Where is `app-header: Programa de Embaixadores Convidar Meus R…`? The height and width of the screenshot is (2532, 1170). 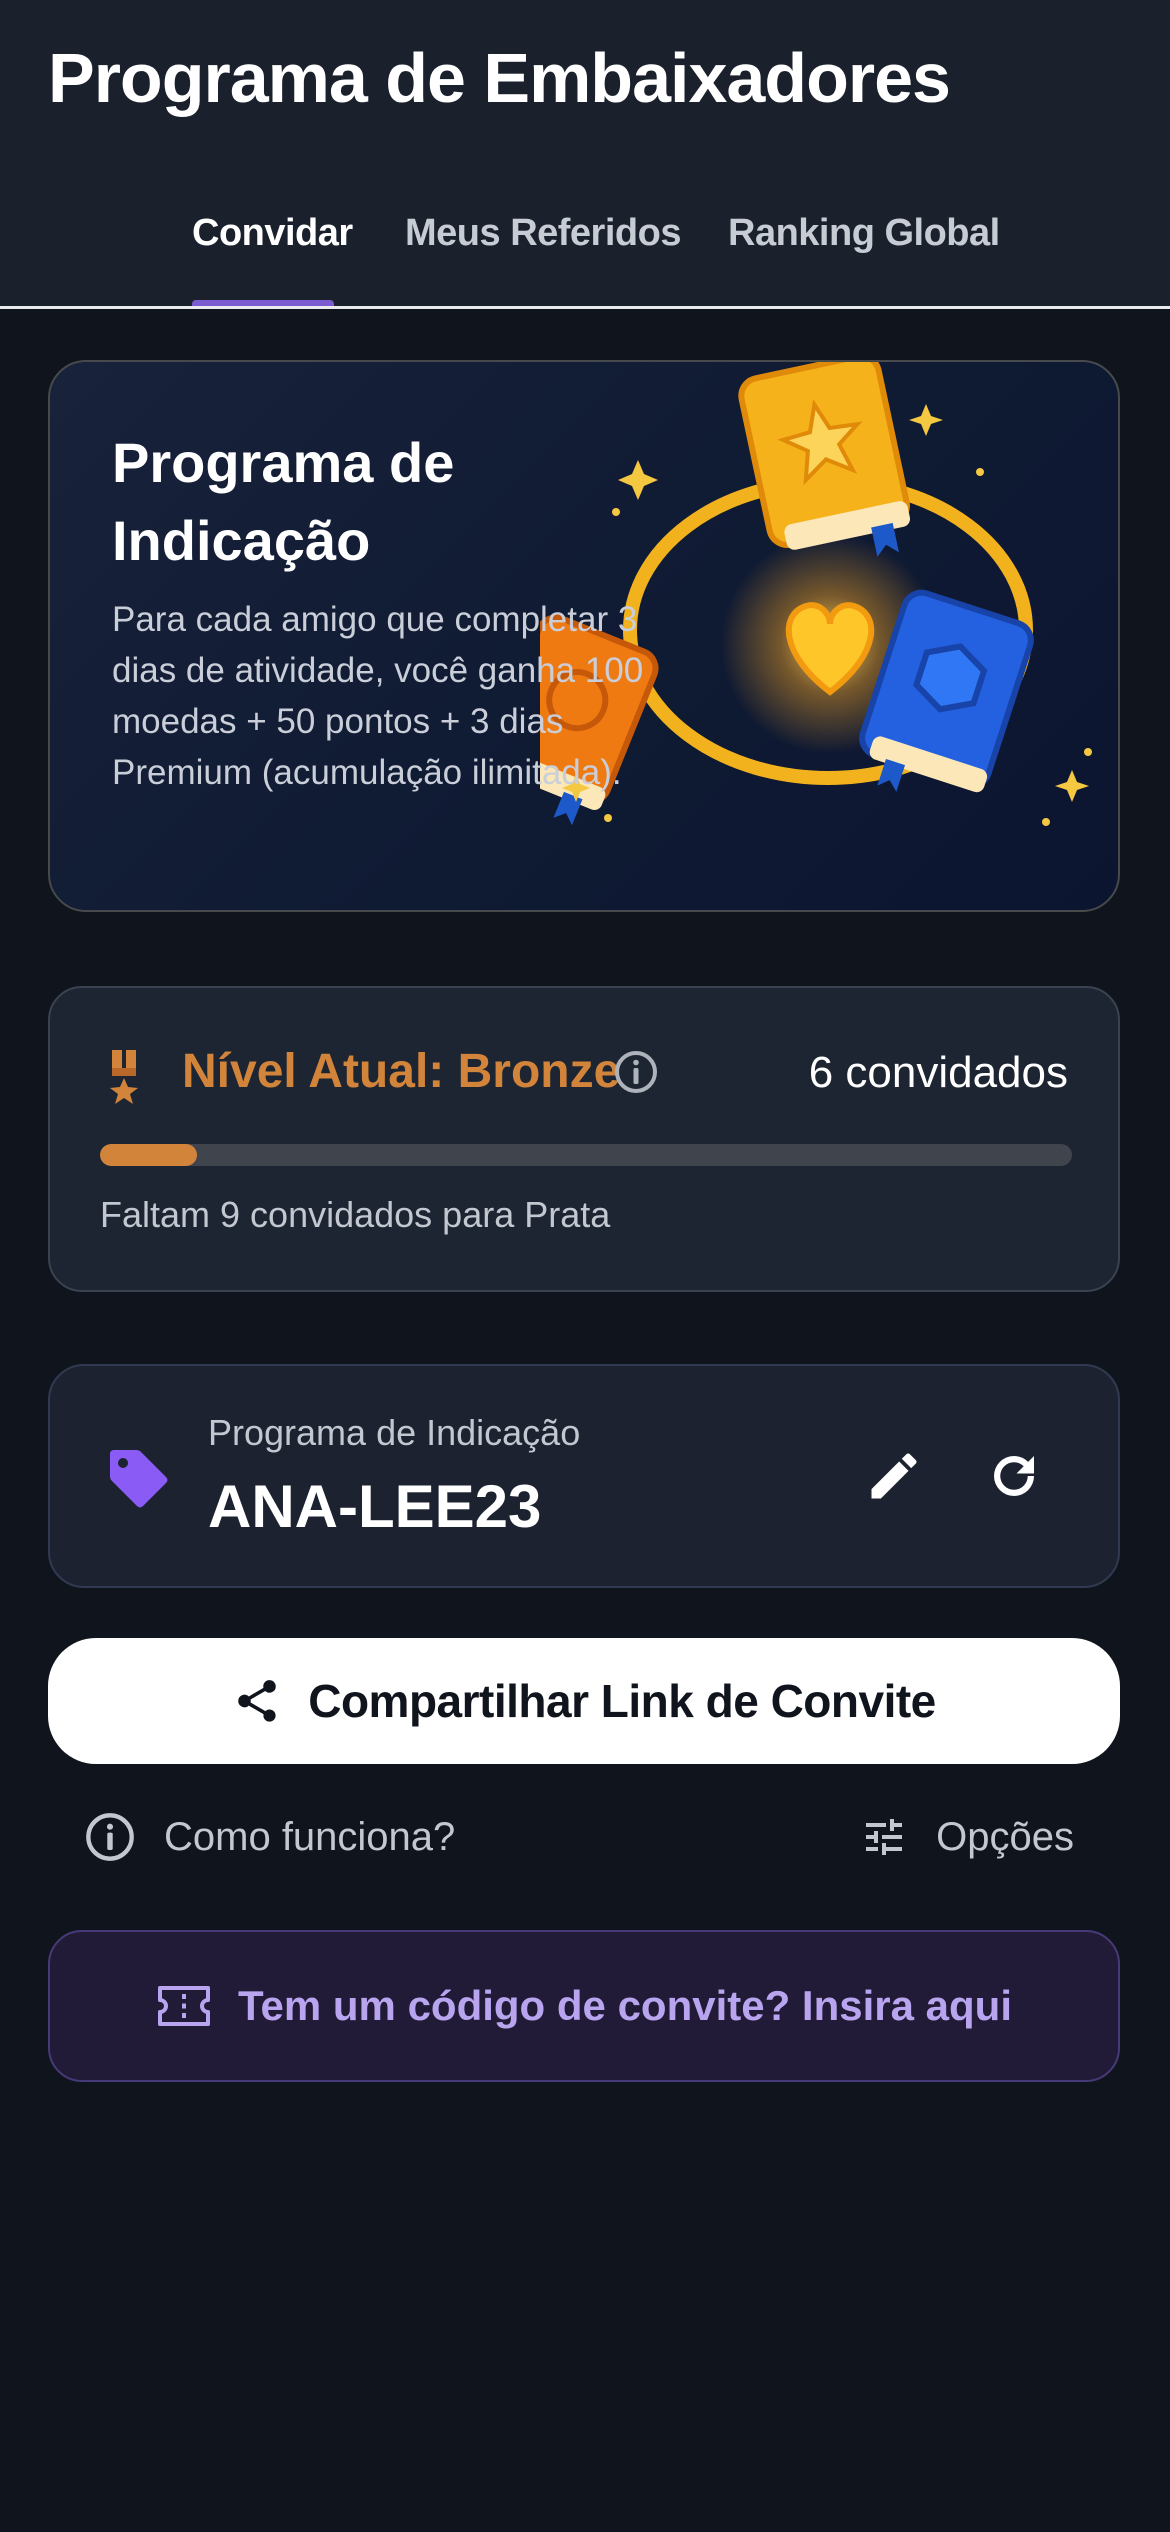 app-header: Programa de Embaixadores Convidar Meus R… is located at coordinates (585, 154).